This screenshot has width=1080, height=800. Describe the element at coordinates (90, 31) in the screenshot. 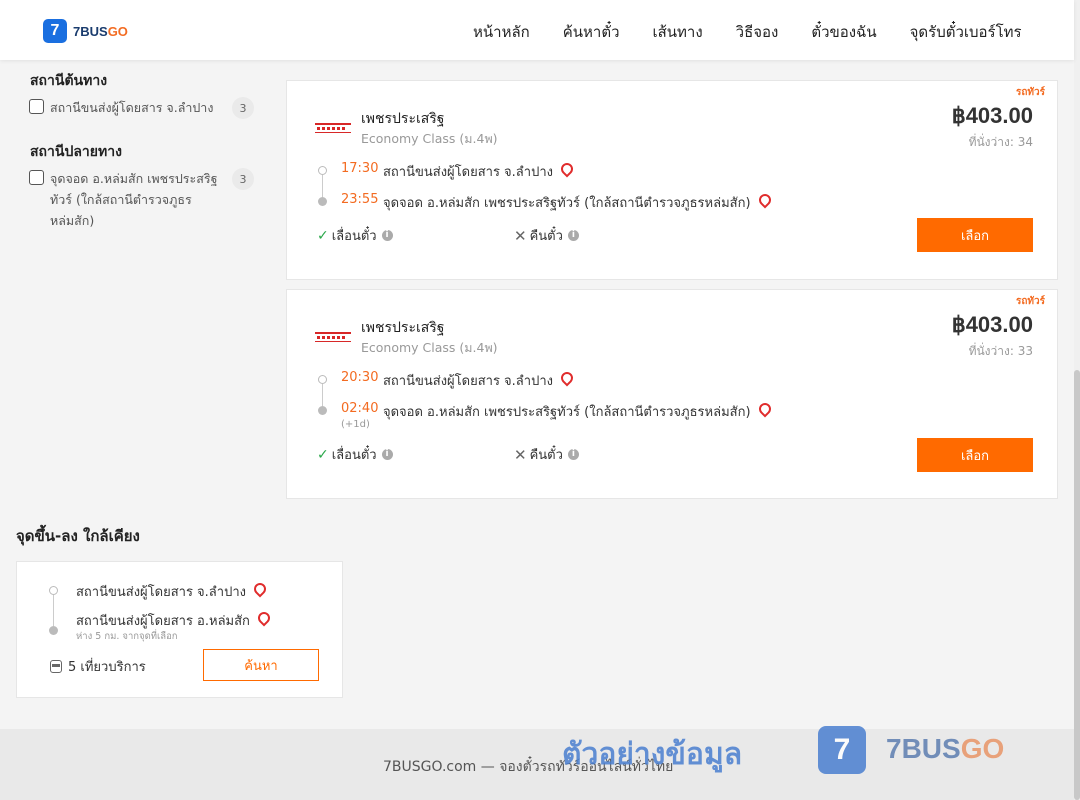

I see `logo-text-part1: 7BUS` at that location.